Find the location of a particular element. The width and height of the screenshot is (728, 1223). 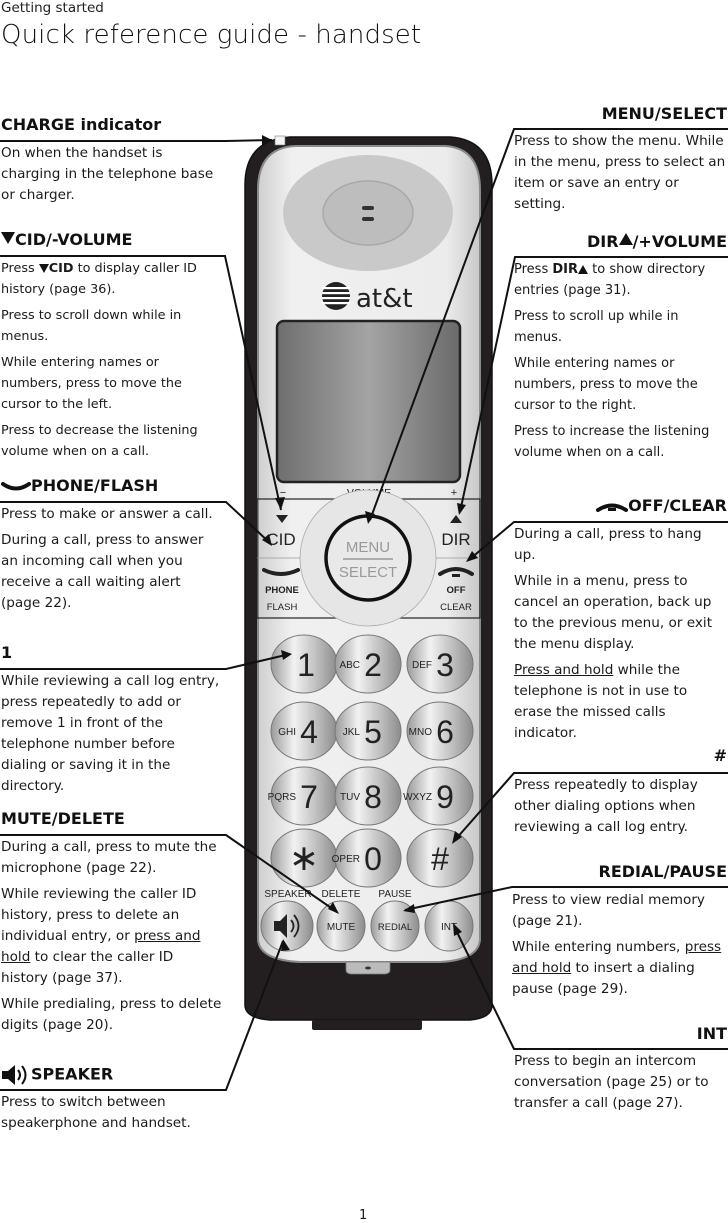

key-letters: JKL is located at coordinates (352, 732).